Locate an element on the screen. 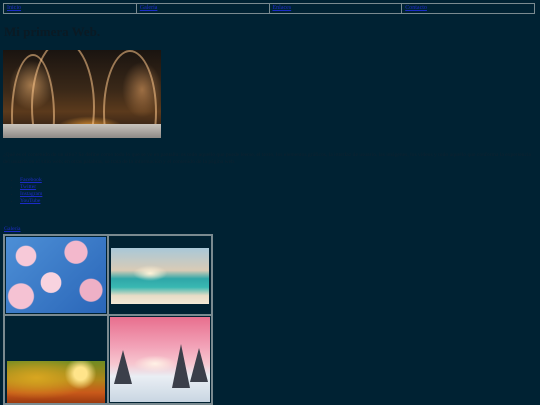 The width and height of the screenshot is (540, 405). list-item: Twitter is located at coordinates (31, 187).